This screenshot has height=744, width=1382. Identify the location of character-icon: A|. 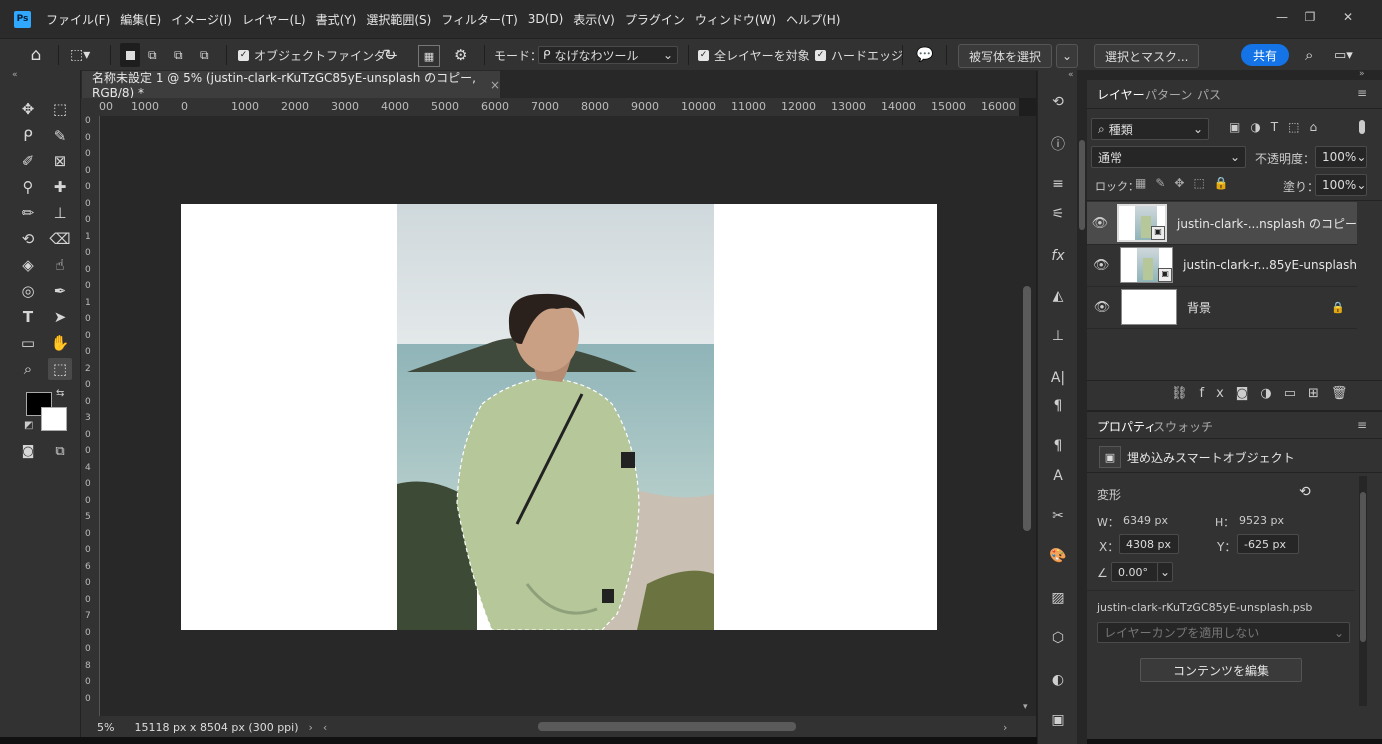
(1058, 378).